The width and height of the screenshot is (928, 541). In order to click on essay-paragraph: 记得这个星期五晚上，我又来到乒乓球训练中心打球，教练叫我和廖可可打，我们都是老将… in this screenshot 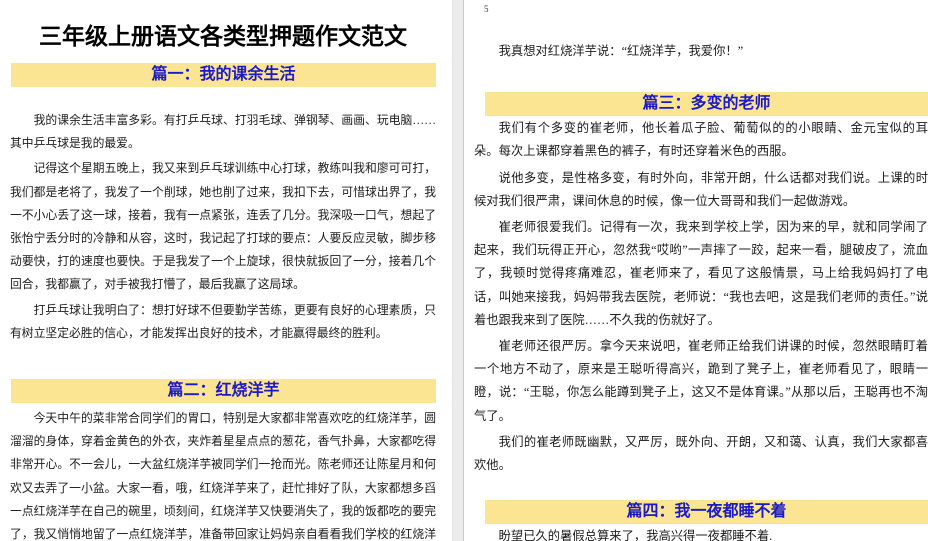, I will do `click(223, 226)`.